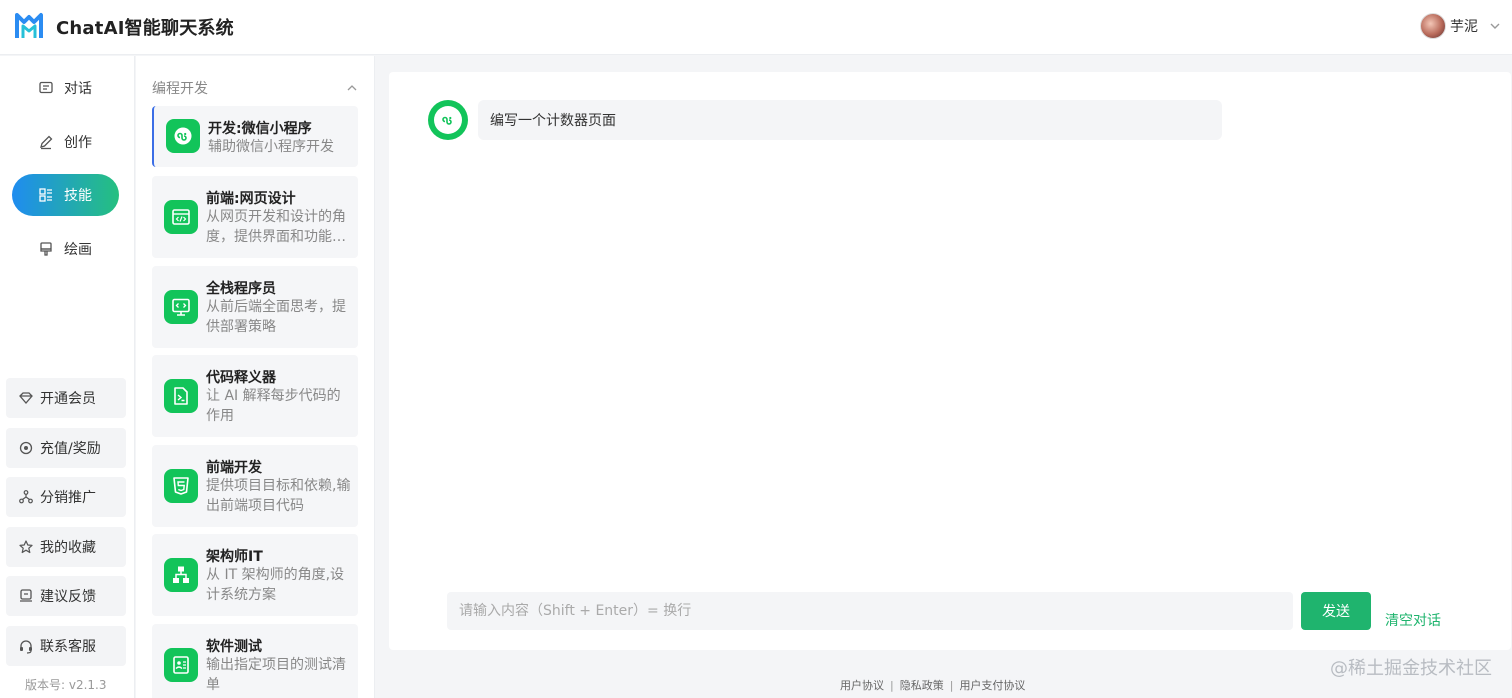 This screenshot has height=698, width=1512. Describe the element at coordinates (255, 88) in the screenshot. I see `category-header: 编程开发` at that location.